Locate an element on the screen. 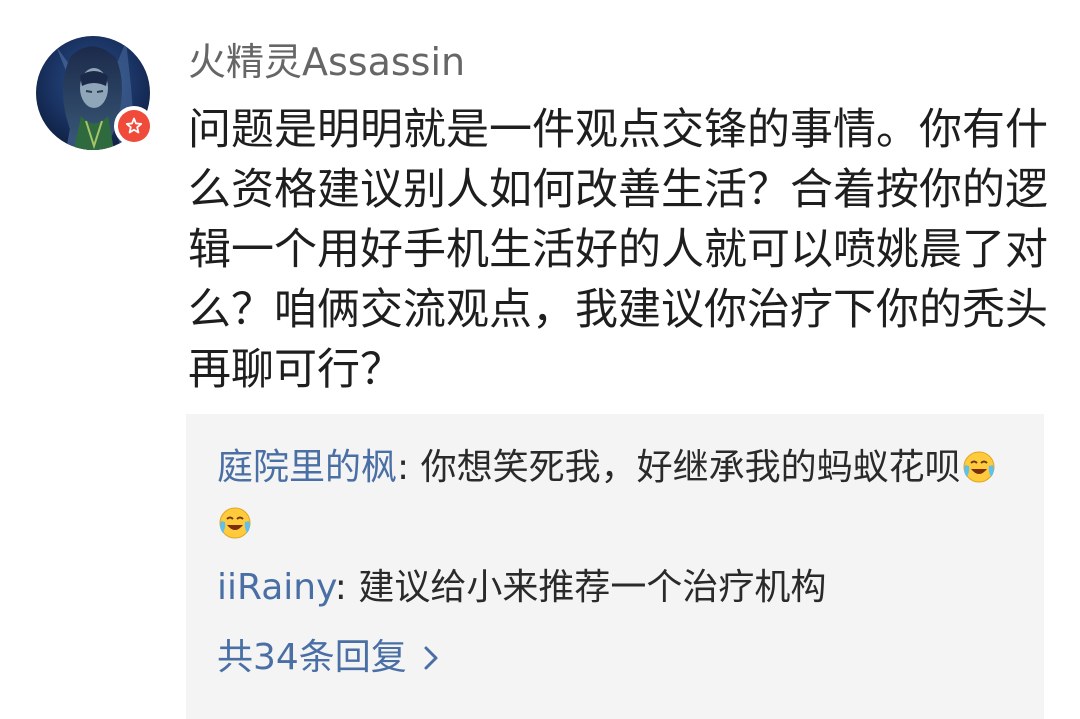  reply-author: 庭院里的枫 is located at coordinates (307, 467).